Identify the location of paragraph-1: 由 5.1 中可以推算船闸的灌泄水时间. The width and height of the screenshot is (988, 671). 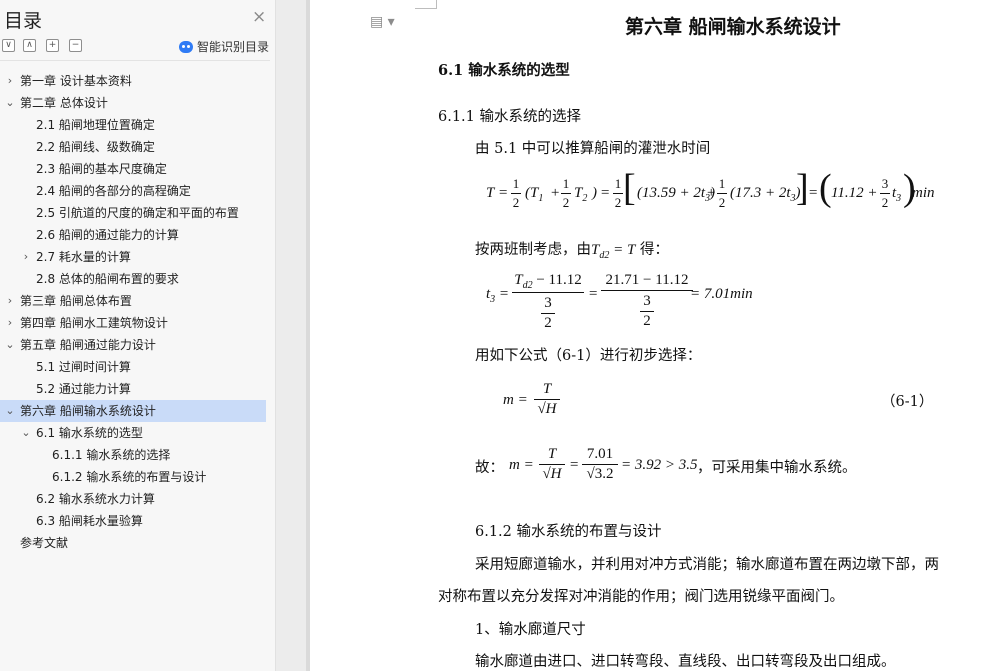
(593, 149).